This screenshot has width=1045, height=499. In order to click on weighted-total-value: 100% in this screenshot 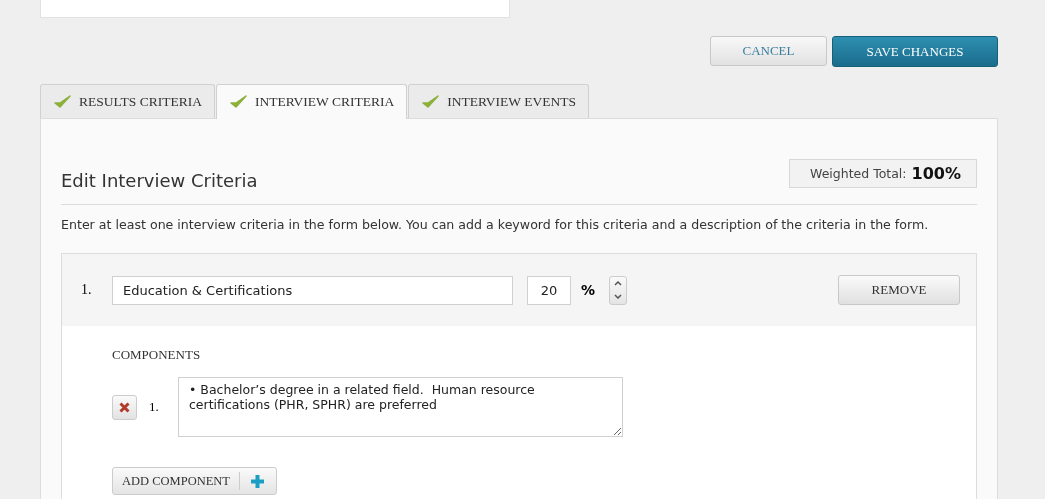, I will do `click(936, 173)`.